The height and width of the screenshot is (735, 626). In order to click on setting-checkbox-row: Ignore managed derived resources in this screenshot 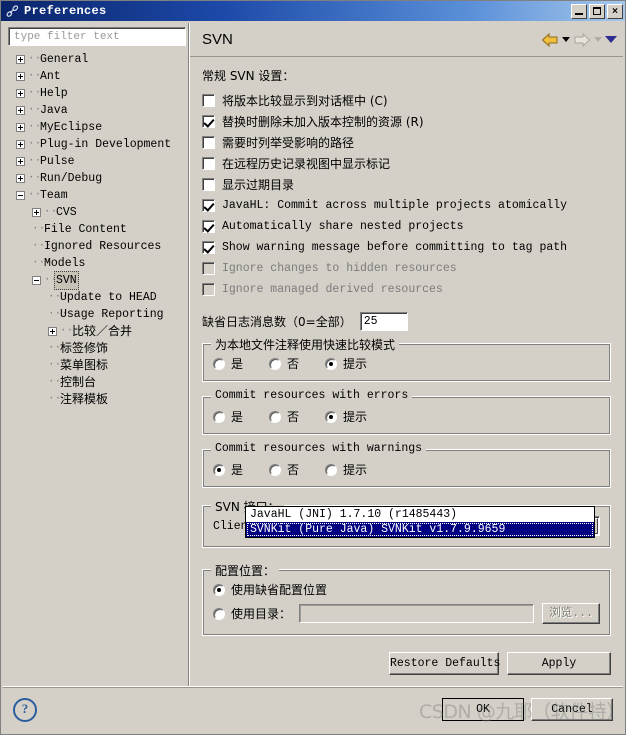, I will do `click(406, 289)`.